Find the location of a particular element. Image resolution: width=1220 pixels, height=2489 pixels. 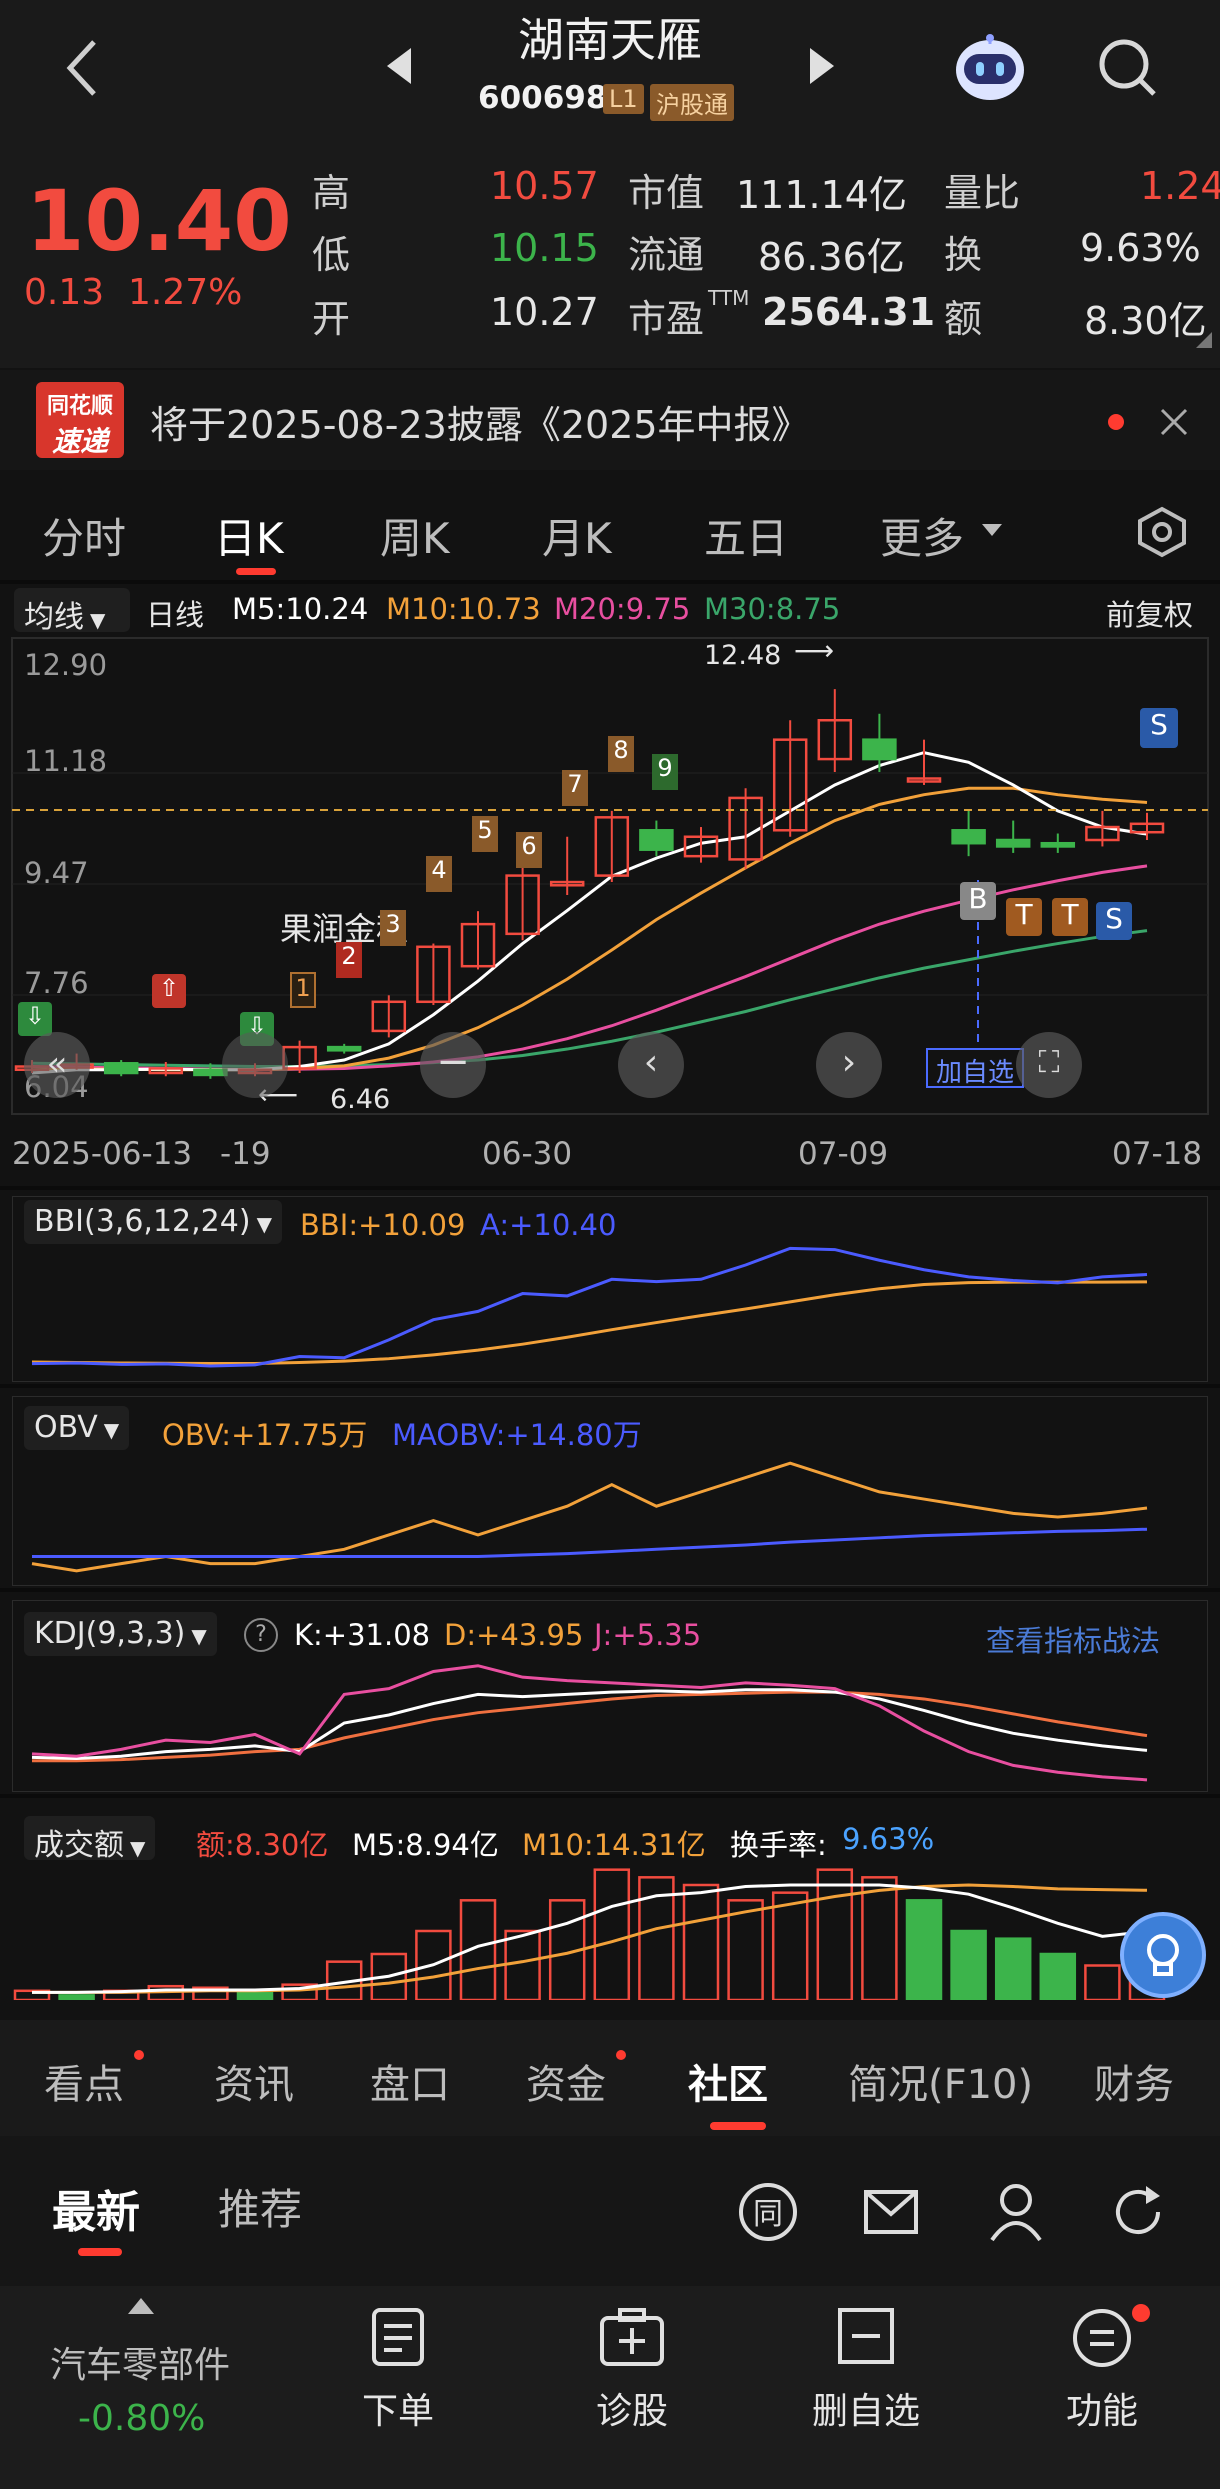

zoom-in-button is located at coordinates (255, 1065).